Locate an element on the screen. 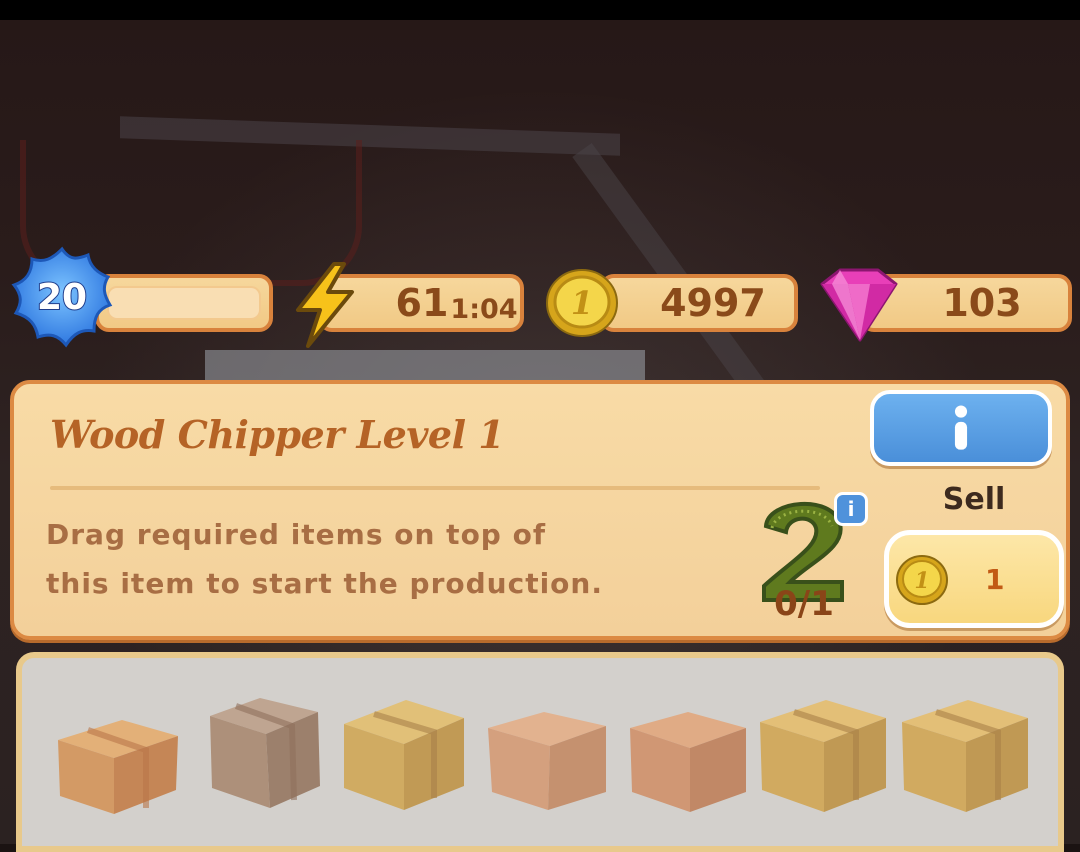 The width and height of the screenshot is (1080, 852). sell-price: 1 is located at coordinates (995, 579).